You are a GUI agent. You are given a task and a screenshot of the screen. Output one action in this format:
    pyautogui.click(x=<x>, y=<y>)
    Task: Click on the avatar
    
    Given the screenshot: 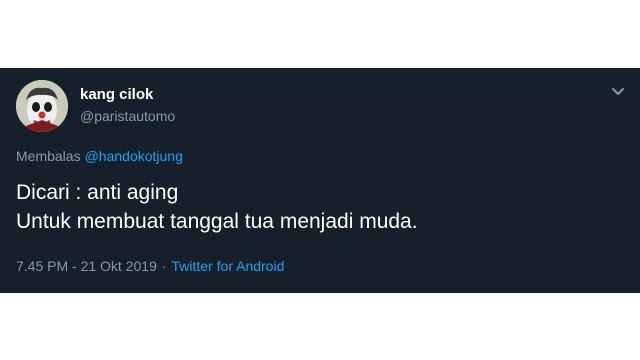 What is the action you would take?
    pyautogui.click(x=42, y=106)
    